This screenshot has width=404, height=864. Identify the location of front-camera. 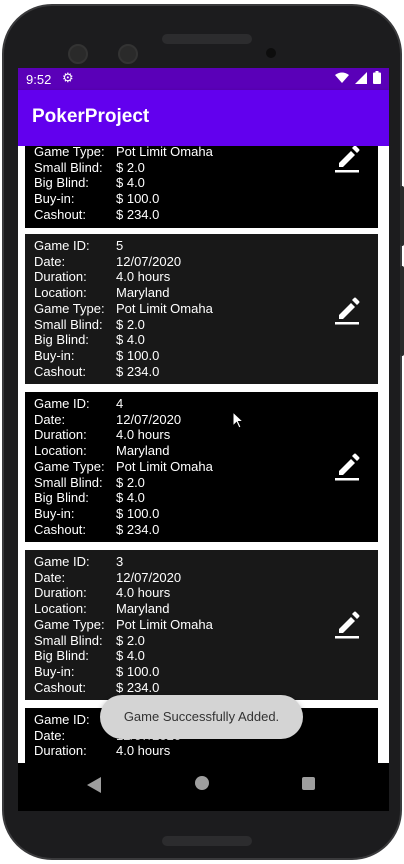
(78, 54).